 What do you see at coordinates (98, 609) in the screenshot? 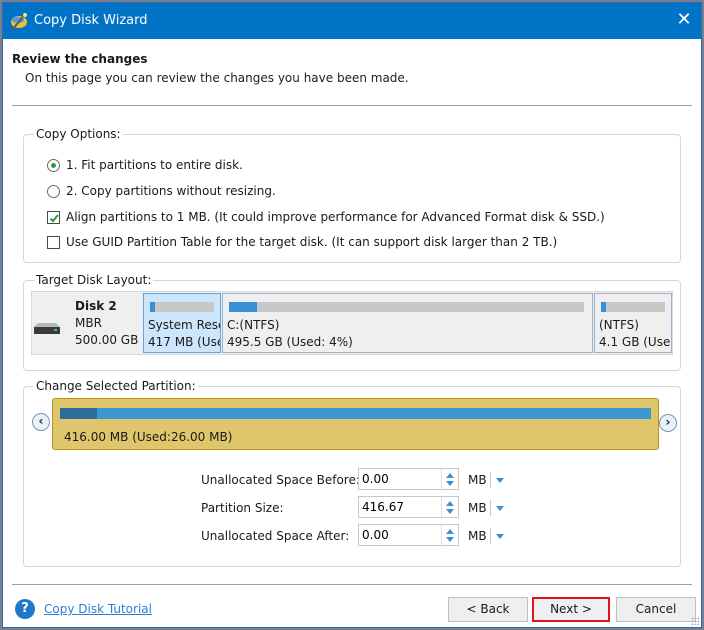
I see `copy-disk-tutorial-link: Copy Disk Tutorial` at bounding box center [98, 609].